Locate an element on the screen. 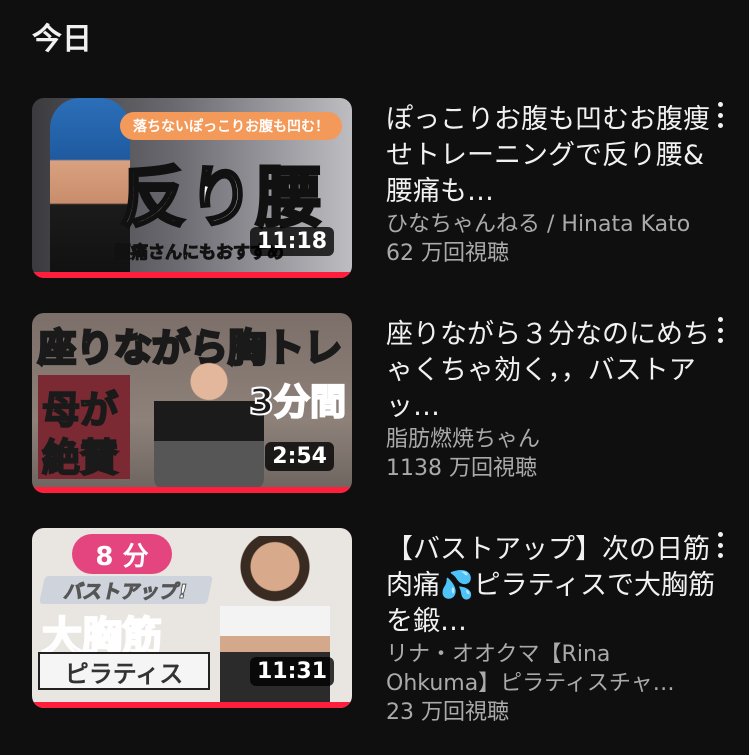  duration-badge: 11:31 is located at coordinates (291, 671).